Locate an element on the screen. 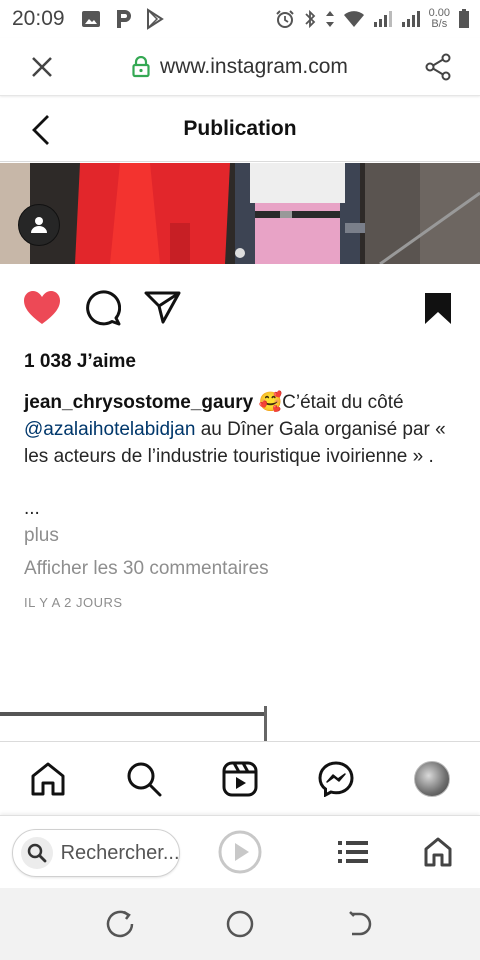  reels-icon is located at coordinates (240, 778).